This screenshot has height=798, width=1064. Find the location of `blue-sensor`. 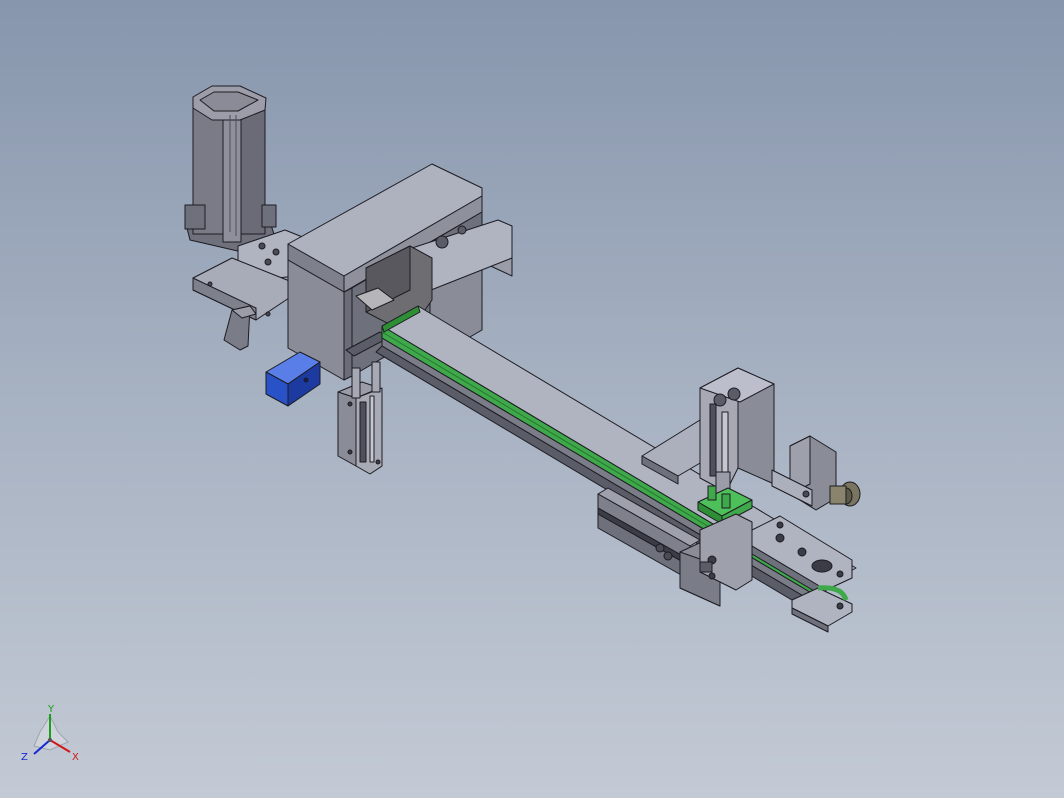

blue-sensor is located at coordinates (293, 379).